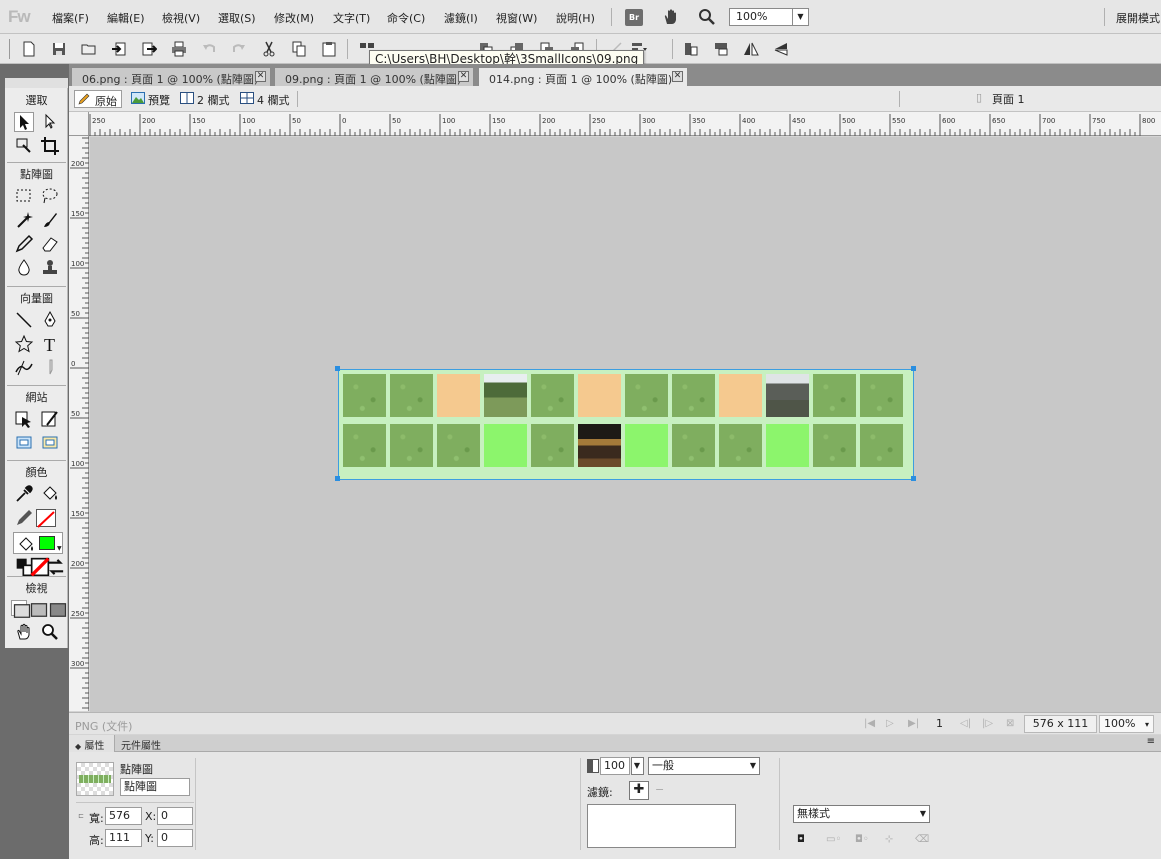  What do you see at coordinates (890, 723) in the screenshot?
I see `play-icon: ▷` at bounding box center [890, 723].